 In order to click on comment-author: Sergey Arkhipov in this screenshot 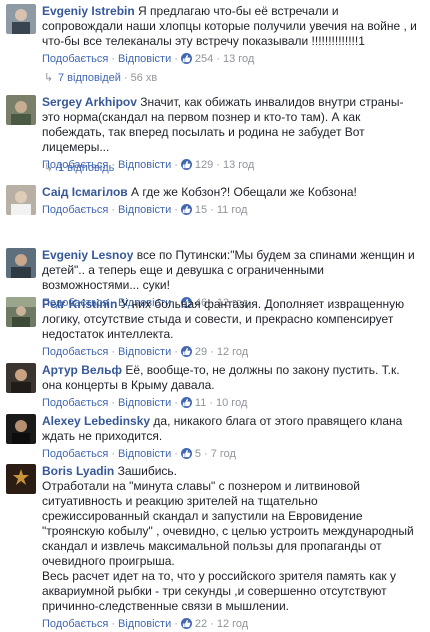, I will do `click(89, 102)`.